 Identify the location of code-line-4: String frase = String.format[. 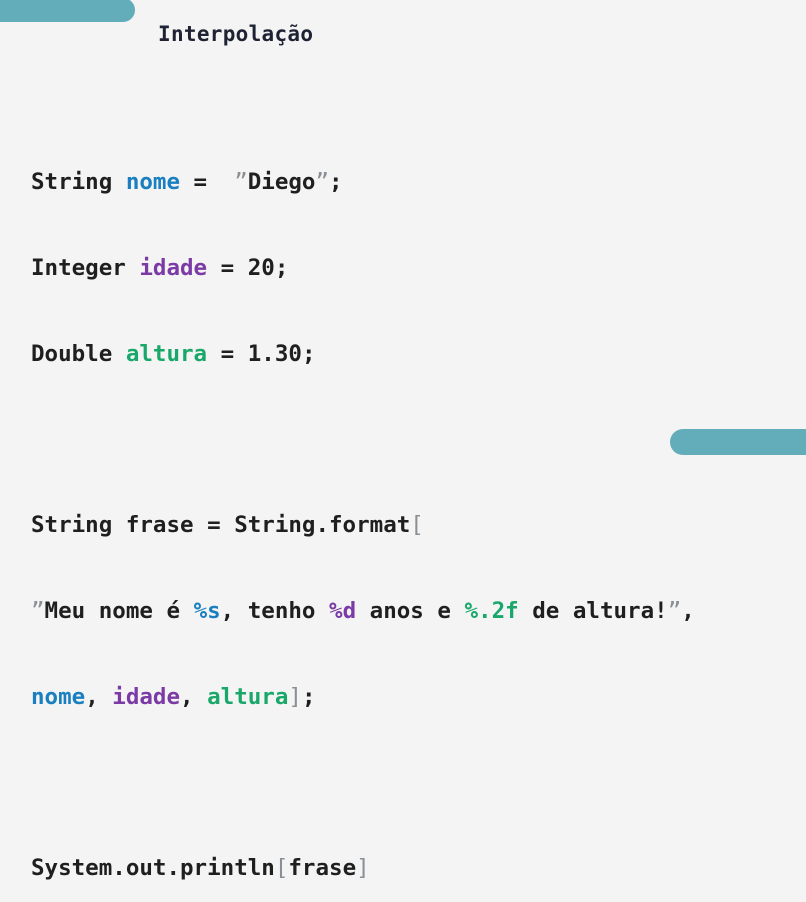
(227, 525).